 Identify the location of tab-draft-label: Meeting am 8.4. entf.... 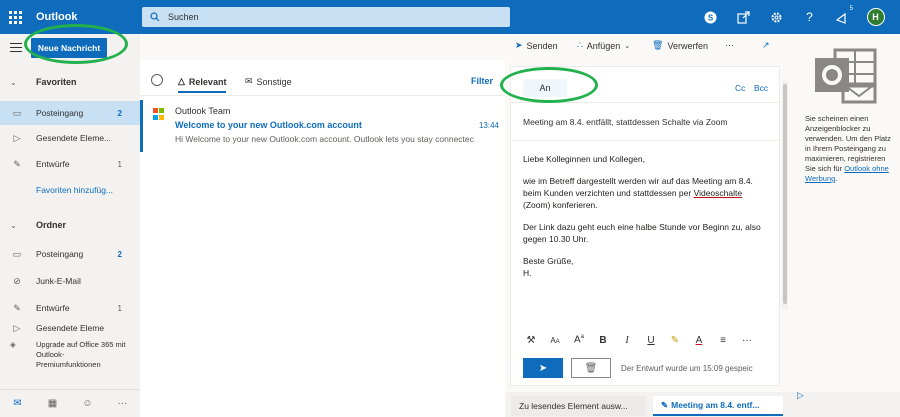
(715, 405).